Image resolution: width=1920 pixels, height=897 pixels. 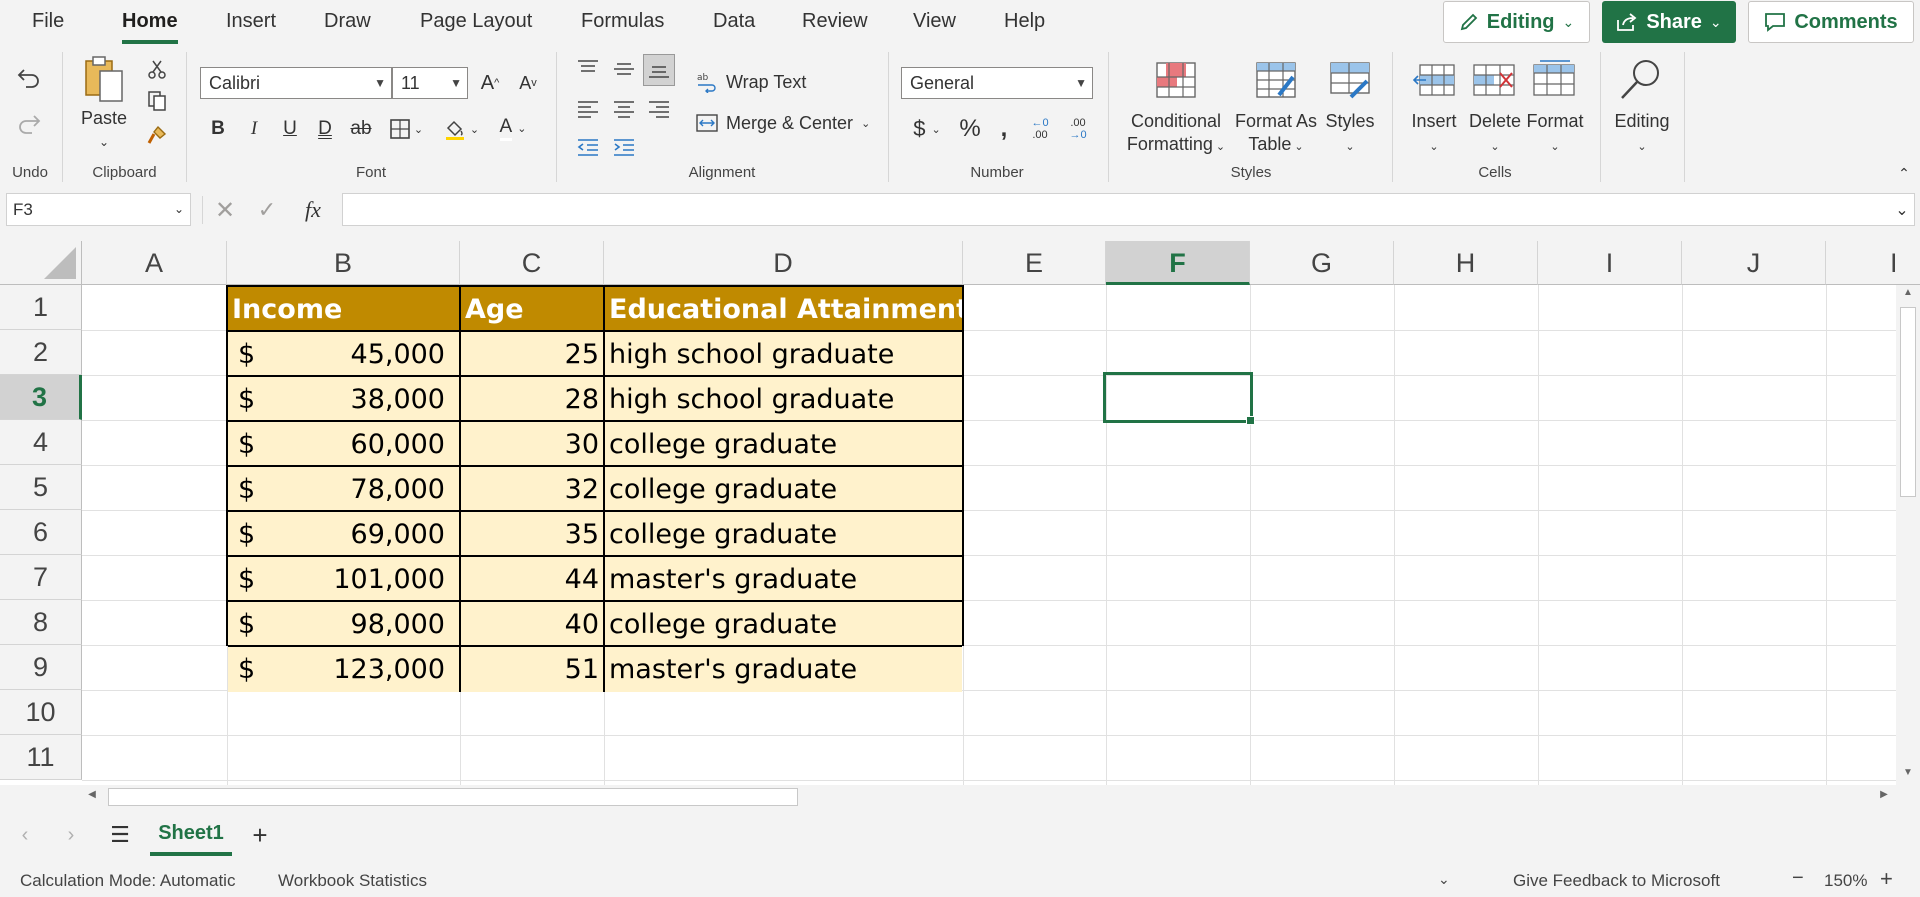 What do you see at coordinates (344, 399) in the screenshot?
I see `income-cell: $38,000` at bounding box center [344, 399].